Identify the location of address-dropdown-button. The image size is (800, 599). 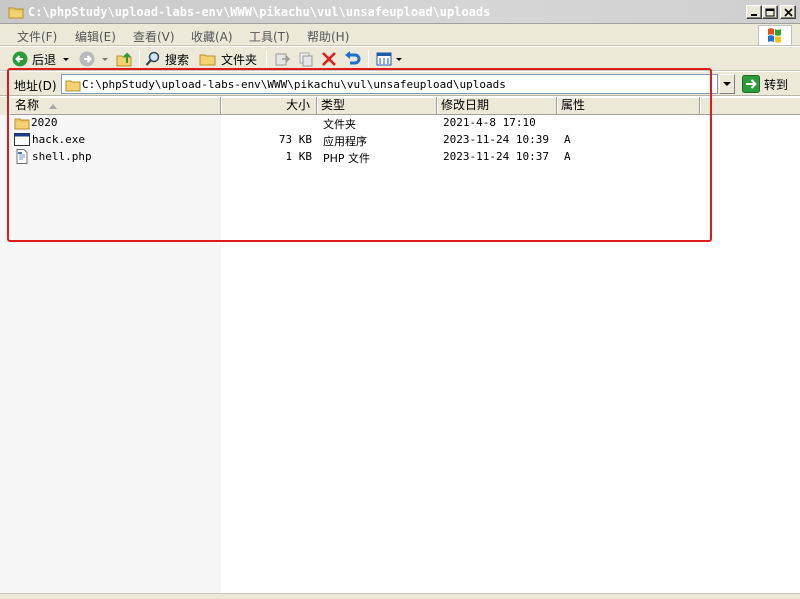
(727, 84).